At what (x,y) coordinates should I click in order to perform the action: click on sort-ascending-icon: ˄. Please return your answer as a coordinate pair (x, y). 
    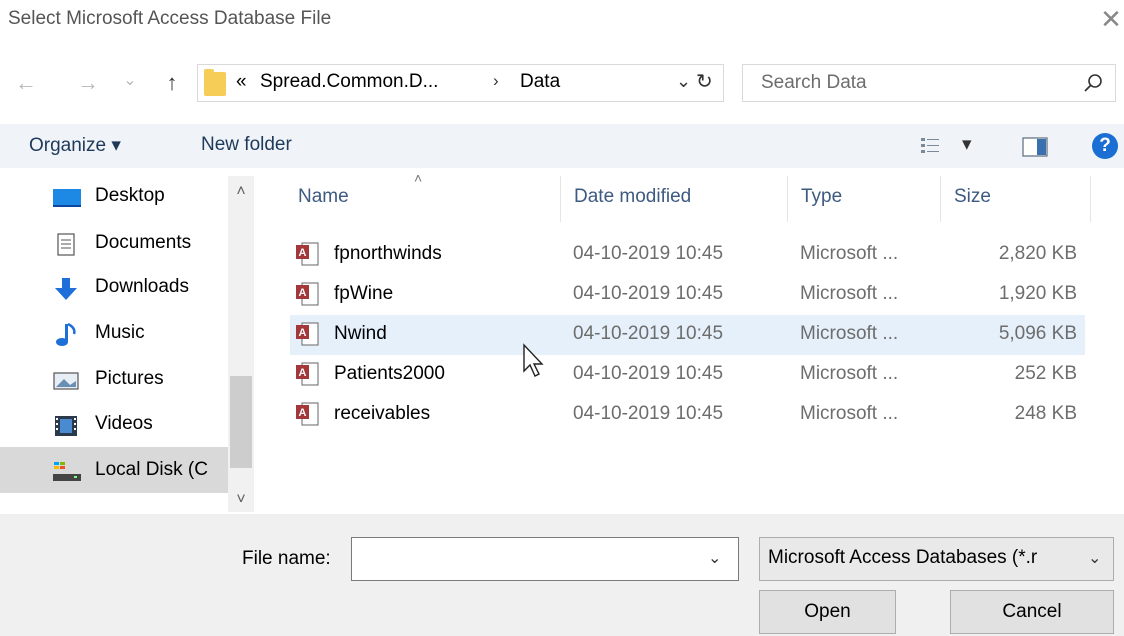
    Looking at the image, I should click on (418, 178).